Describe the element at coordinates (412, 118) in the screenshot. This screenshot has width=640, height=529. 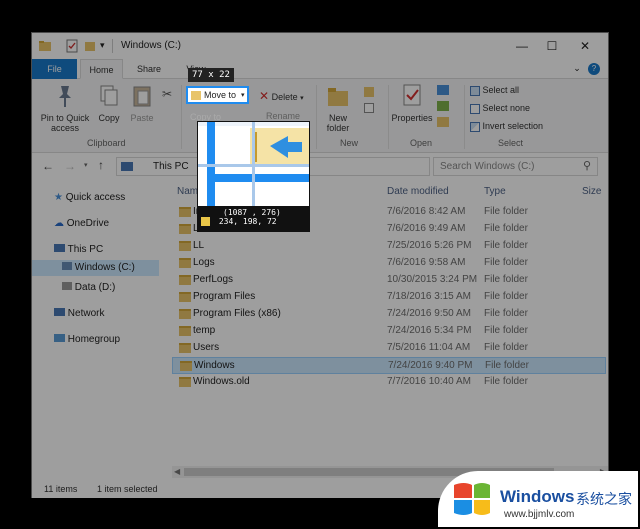
I see `properties-label: Properties` at that location.